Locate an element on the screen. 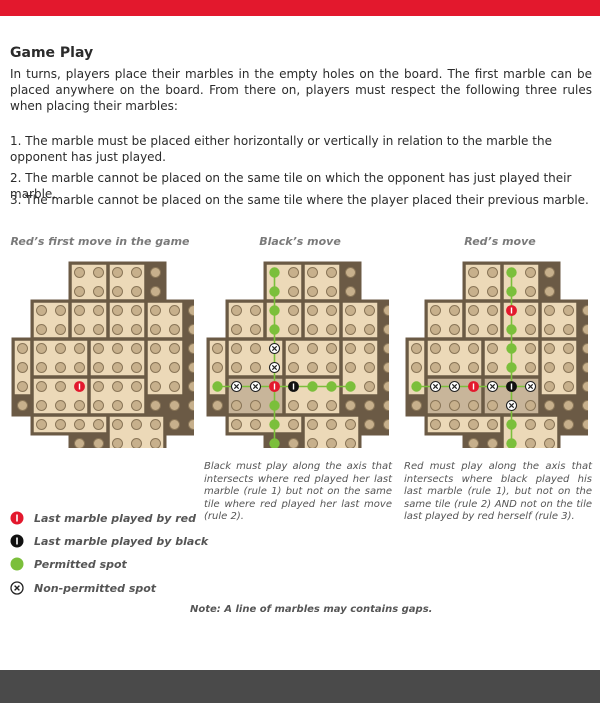 The image size is (600, 703). board-diagram-red-first-move is located at coordinates (102, 354).